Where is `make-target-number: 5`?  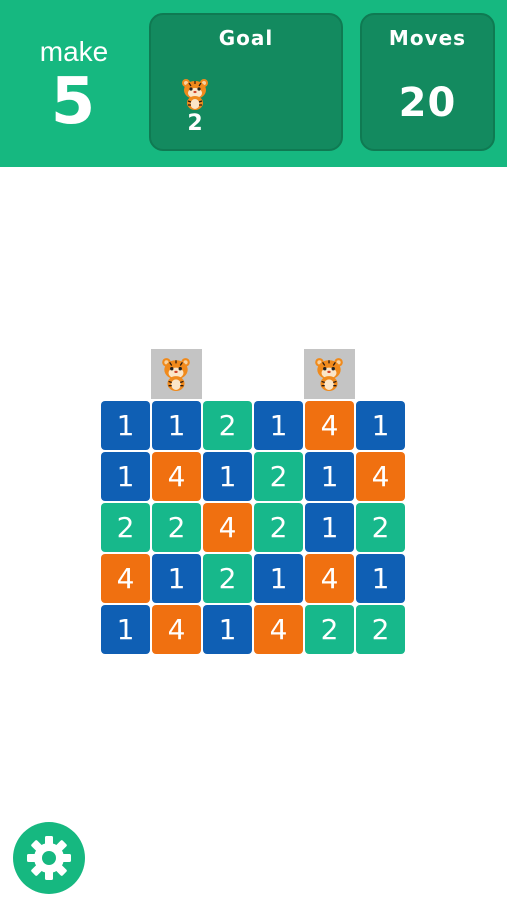 make-target-number: 5 is located at coordinates (74, 102).